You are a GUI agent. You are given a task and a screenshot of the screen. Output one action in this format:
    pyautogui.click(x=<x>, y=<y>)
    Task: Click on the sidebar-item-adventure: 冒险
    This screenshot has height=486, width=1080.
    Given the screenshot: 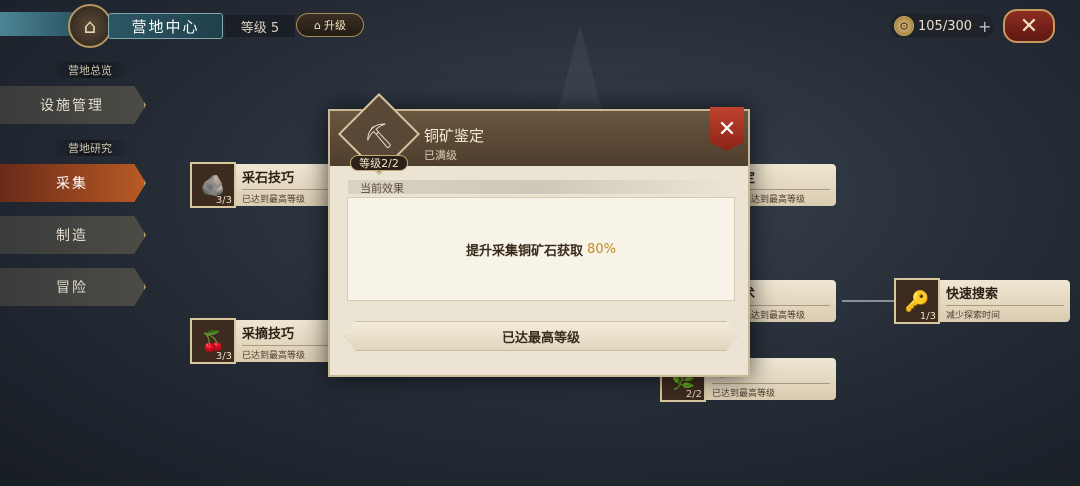 What is the action you would take?
    pyautogui.click(x=73, y=287)
    